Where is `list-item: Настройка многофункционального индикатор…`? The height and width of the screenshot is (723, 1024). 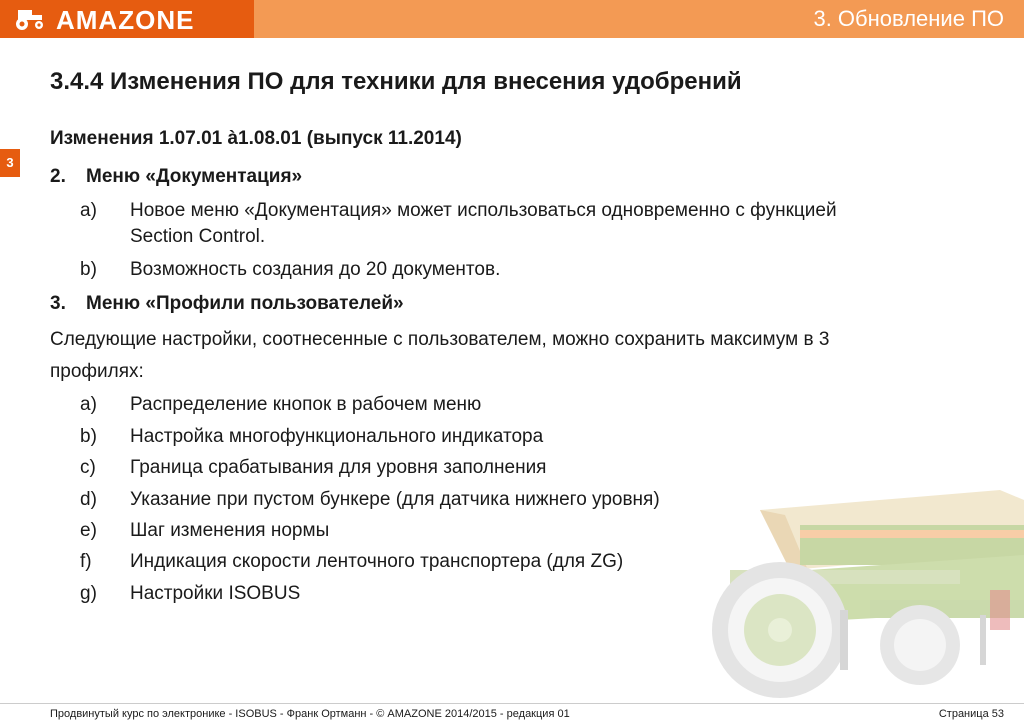 list-item: Настройка многофункционального индикатор… is located at coordinates (337, 436).